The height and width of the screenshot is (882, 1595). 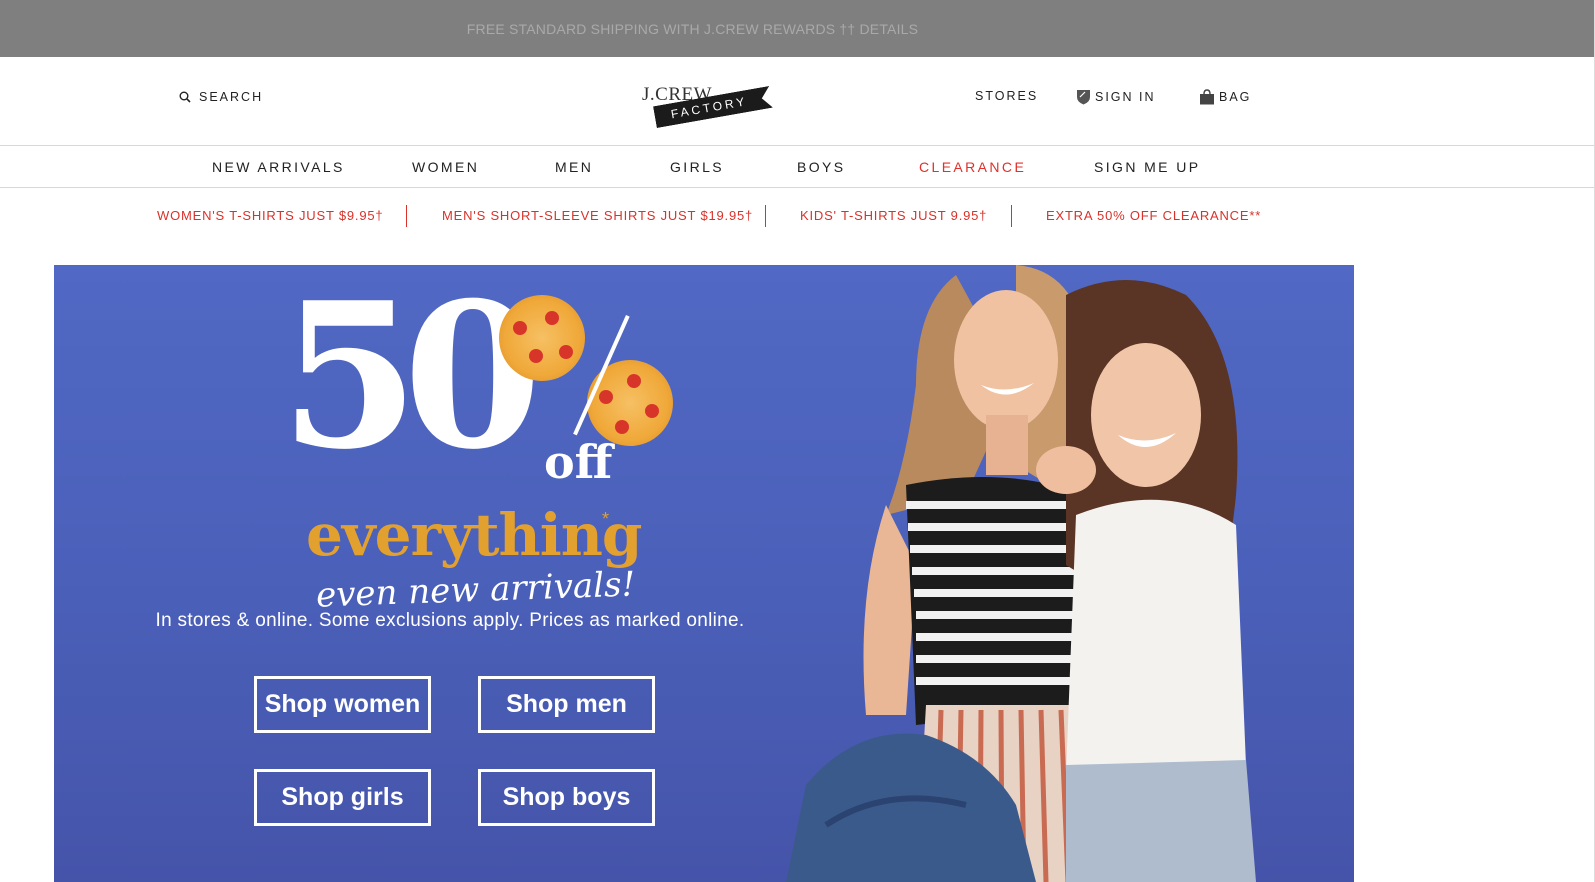 I want to click on hero-asterisk: *, so click(x=606, y=519).